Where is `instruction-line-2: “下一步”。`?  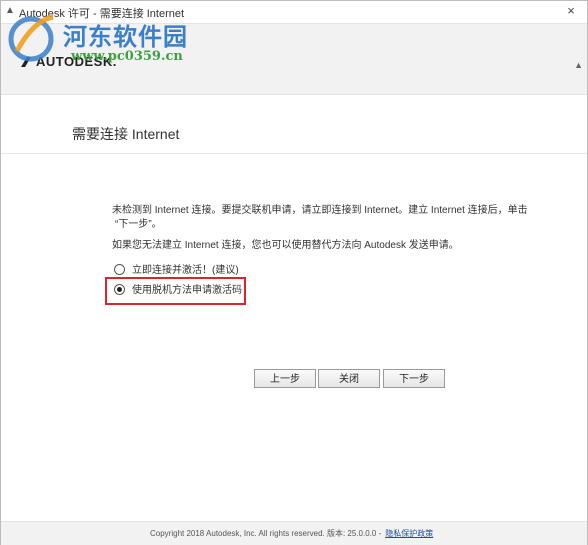 instruction-line-2: “下一步”。 is located at coordinates (138, 224).